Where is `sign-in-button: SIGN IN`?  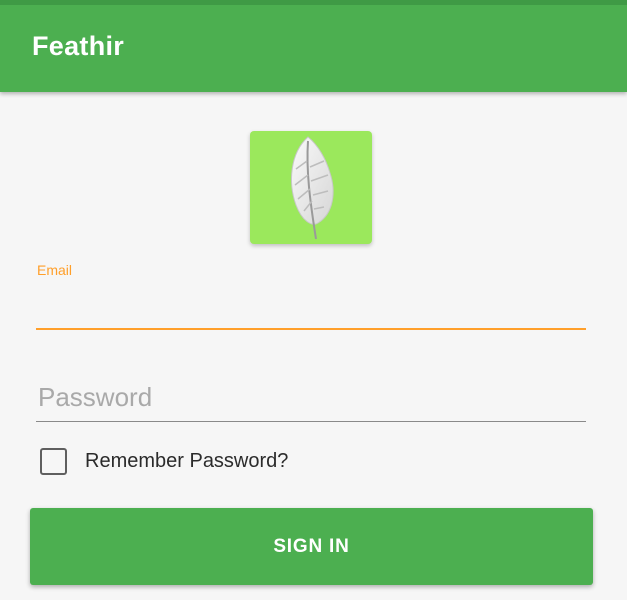
sign-in-button: SIGN IN is located at coordinates (311, 546).